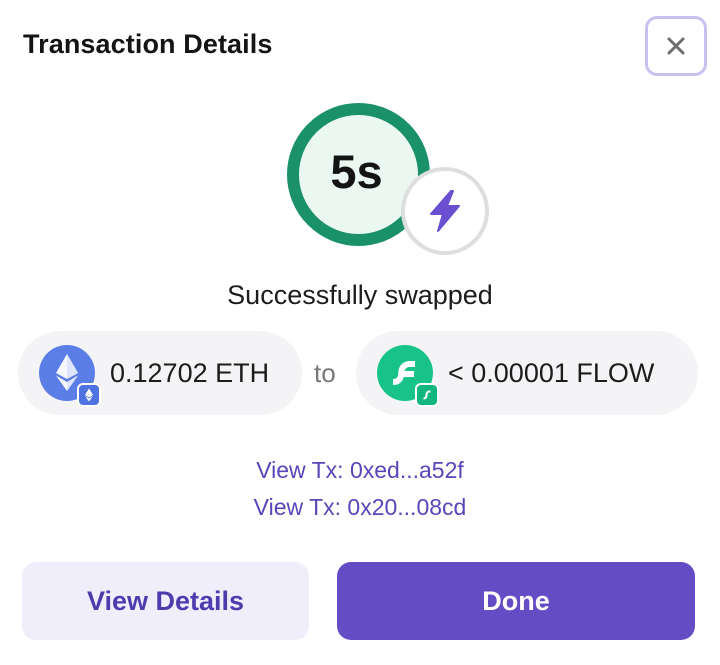 Image resolution: width=720 pixels, height=665 pixels. Describe the element at coordinates (70, 376) in the screenshot. I see `ethereum-icon` at that location.